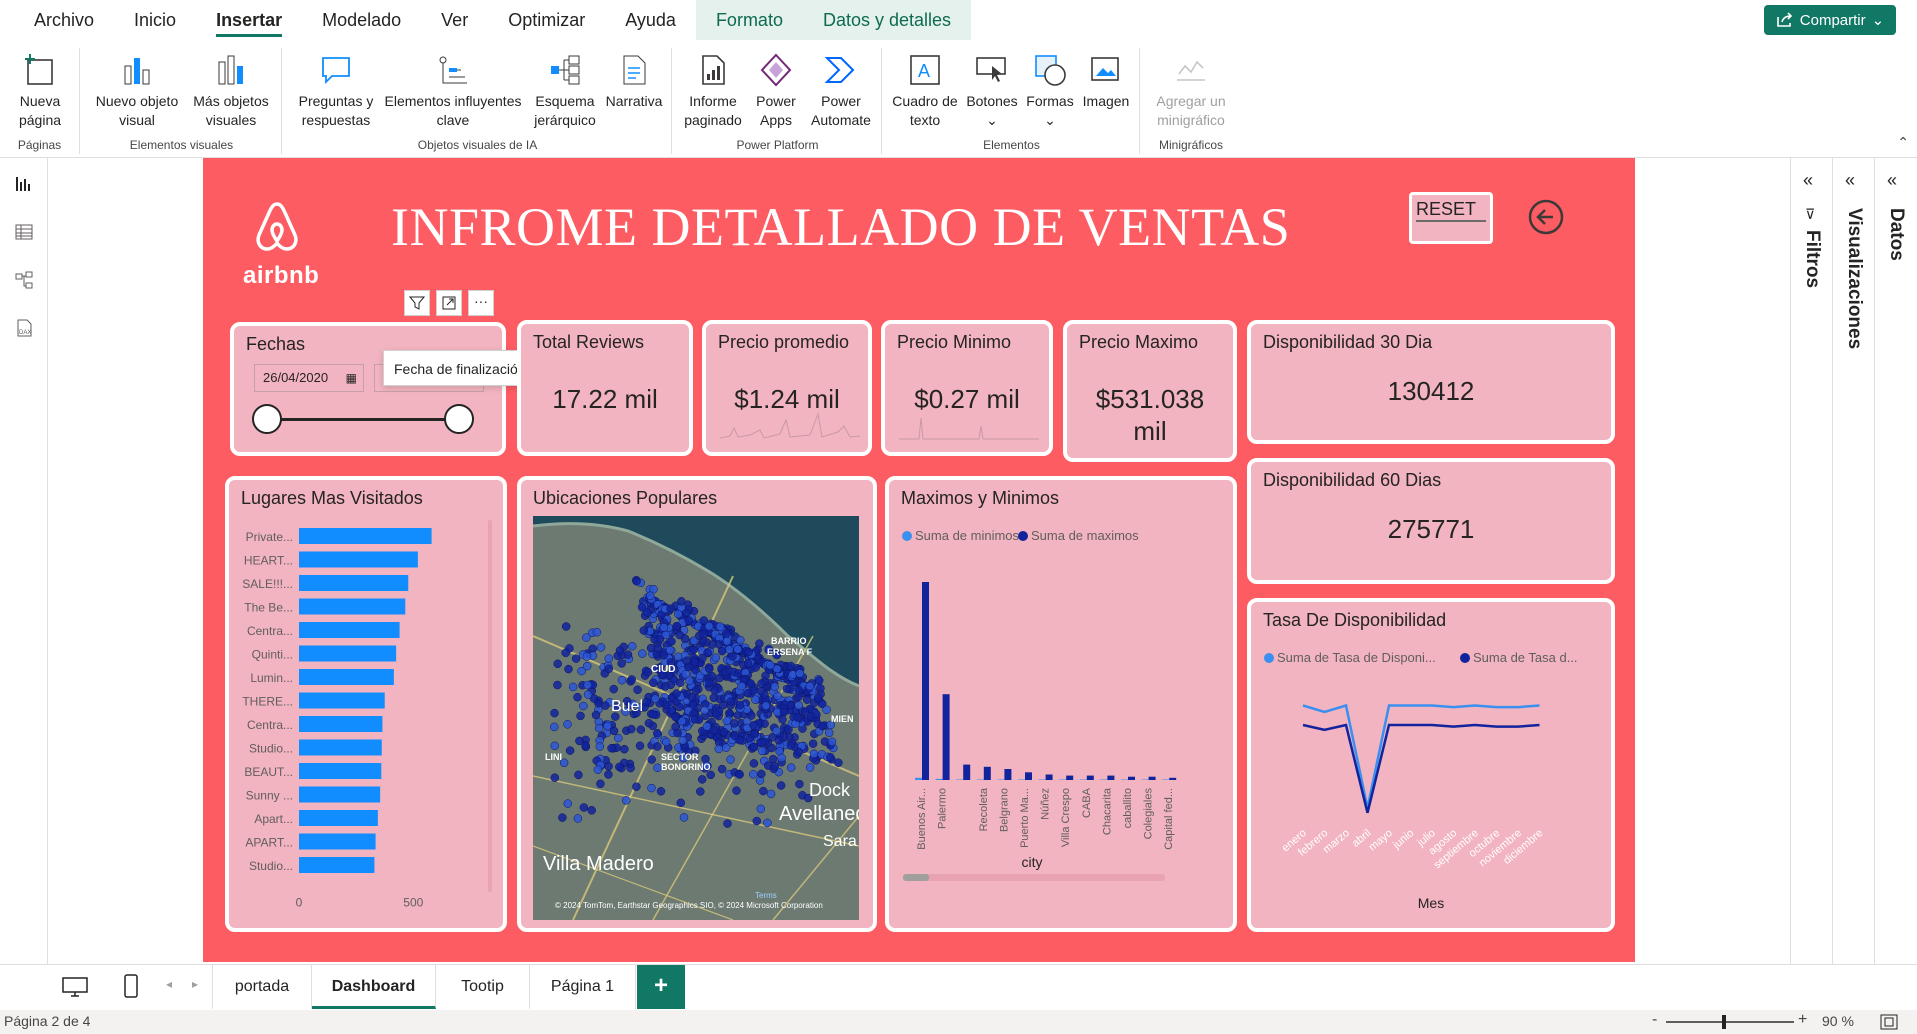 The height and width of the screenshot is (1034, 1917). I want to click on bar-min, so click(1104, 779).